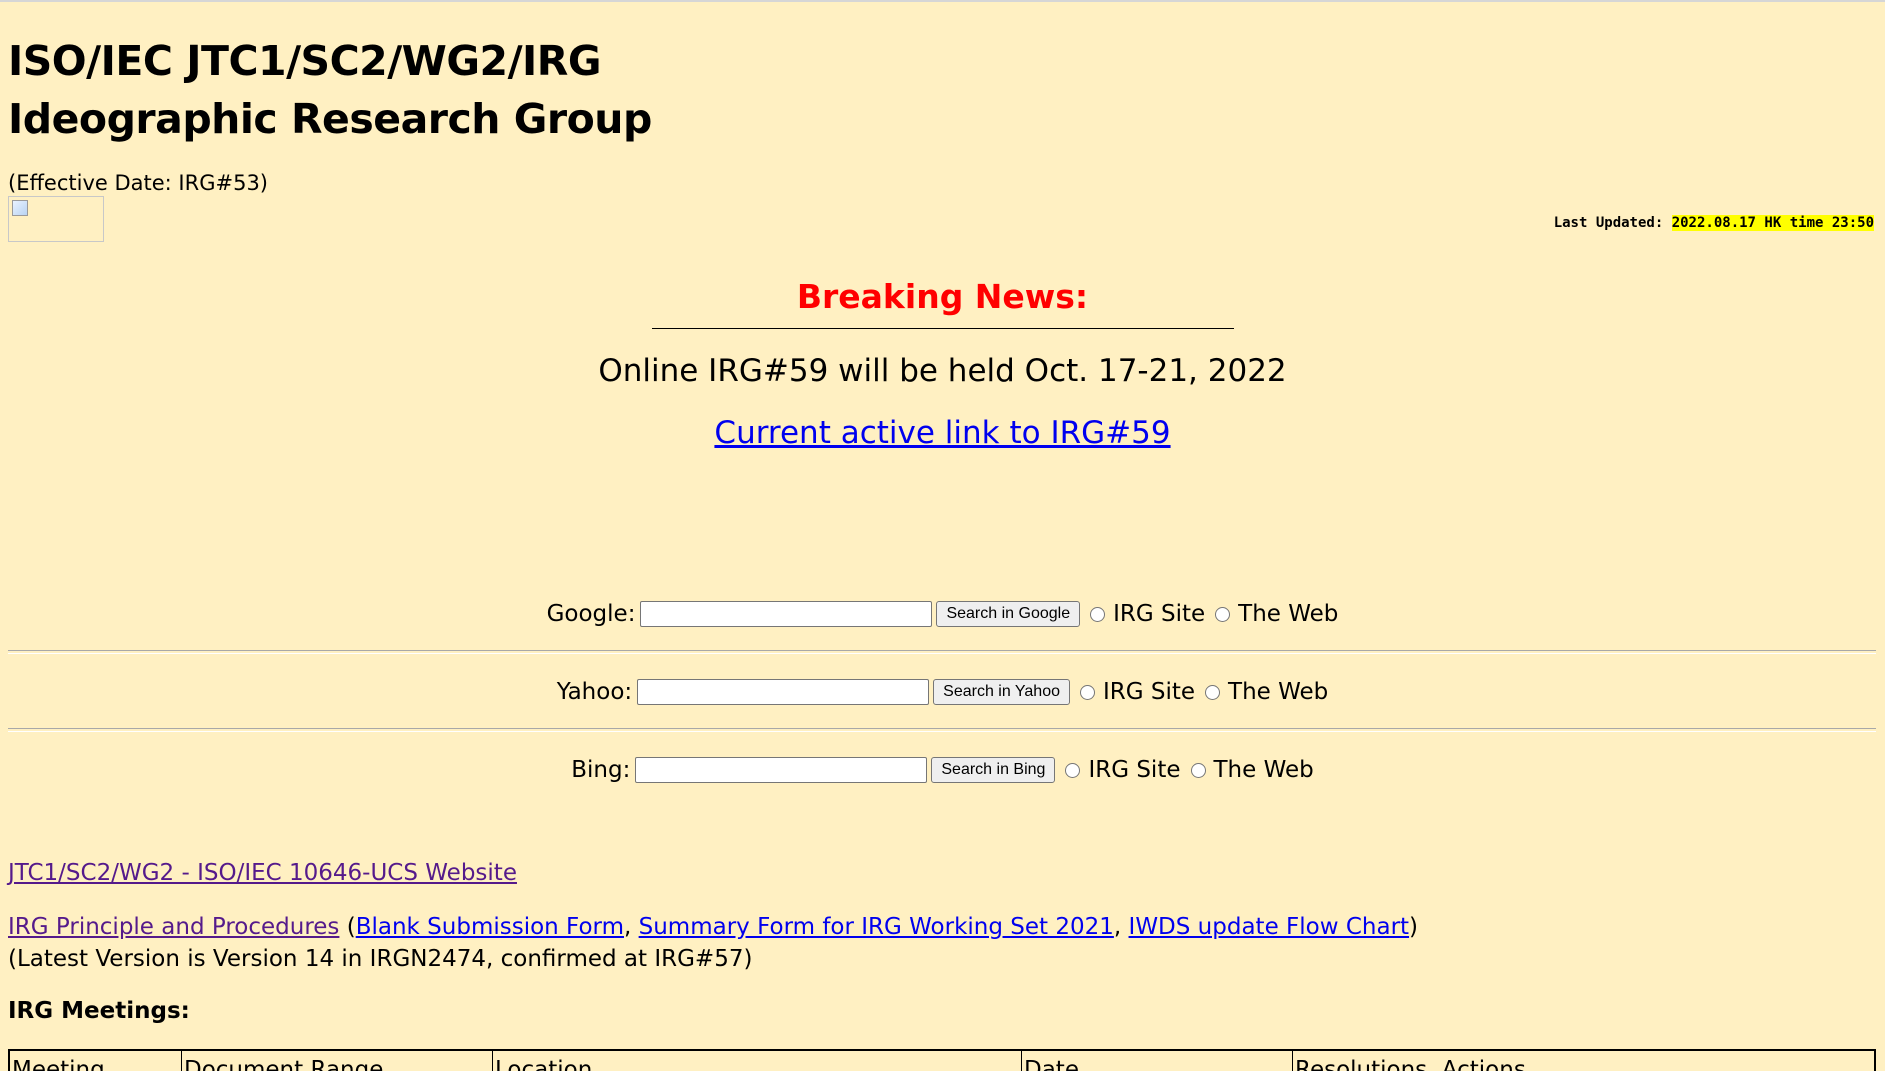  I want to click on last-updated-timestamp: 2022.08.17 HK time 23:50, so click(1772, 223).